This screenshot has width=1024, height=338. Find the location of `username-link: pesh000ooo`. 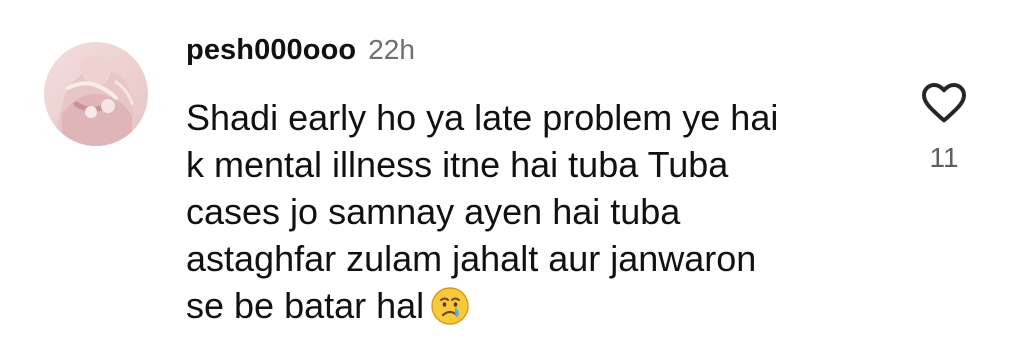

username-link: pesh000ooo is located at coordinates (271, 50).